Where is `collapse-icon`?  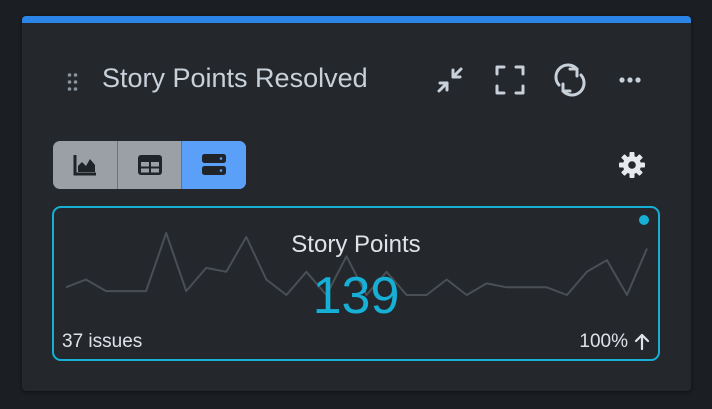
collapse-icon is located at coordinates (450, 80).